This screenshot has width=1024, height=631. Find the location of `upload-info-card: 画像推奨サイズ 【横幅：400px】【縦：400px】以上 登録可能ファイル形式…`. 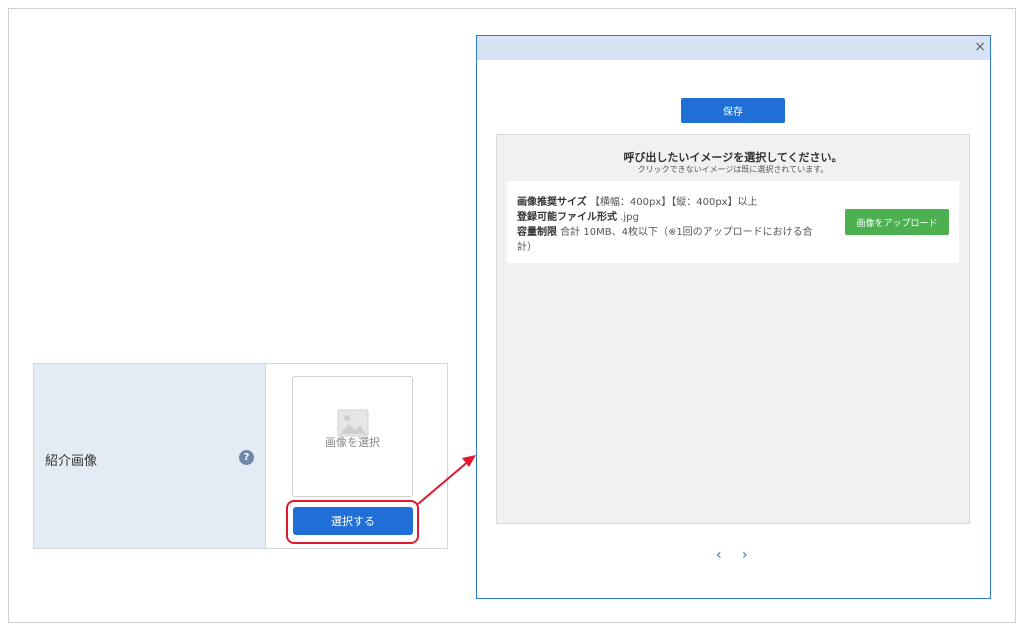

upload-info-card: 画像推奨サイズ 【横幅：400px】【縦：400px】以上 登録可能ファイル形式… is located at coordinates (733, 222).